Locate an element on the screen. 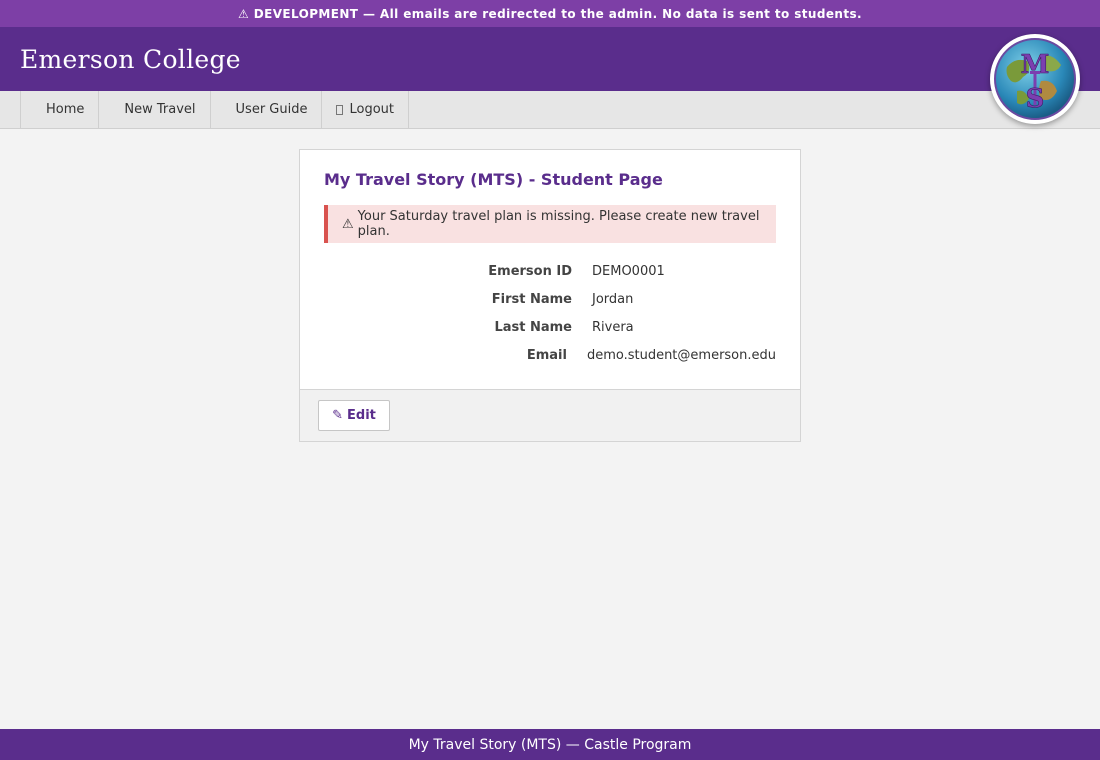 This screenshot has width=1100, height=760. nav-label: Logout is located at coordinates (371, 109).